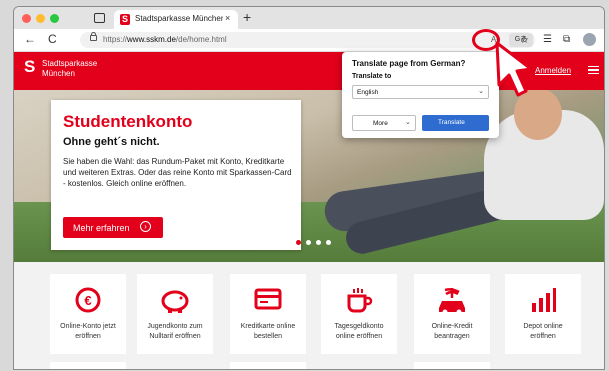  What do you see at coordinates (589, 39) in the screenshot?
I see `profile-avatar` at bounding box center [589, 39].